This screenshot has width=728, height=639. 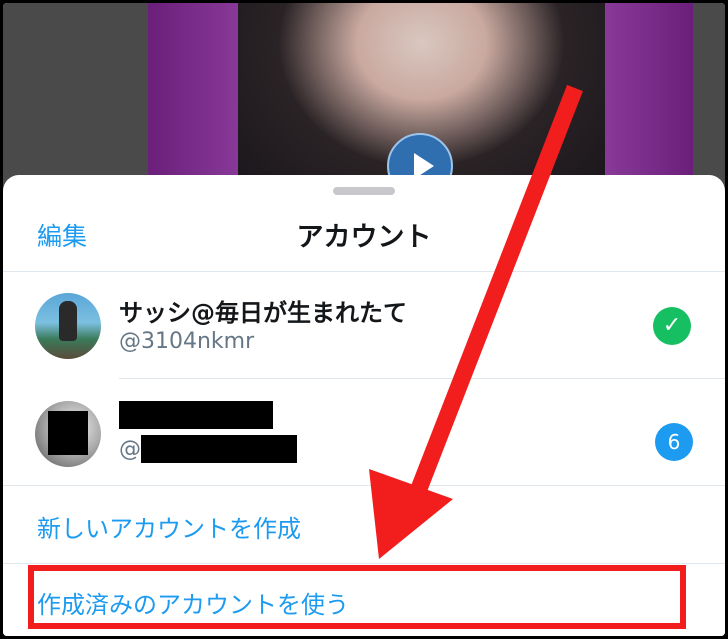 I want to click on sheet-title: アカウント, so click(x=364, y=237).